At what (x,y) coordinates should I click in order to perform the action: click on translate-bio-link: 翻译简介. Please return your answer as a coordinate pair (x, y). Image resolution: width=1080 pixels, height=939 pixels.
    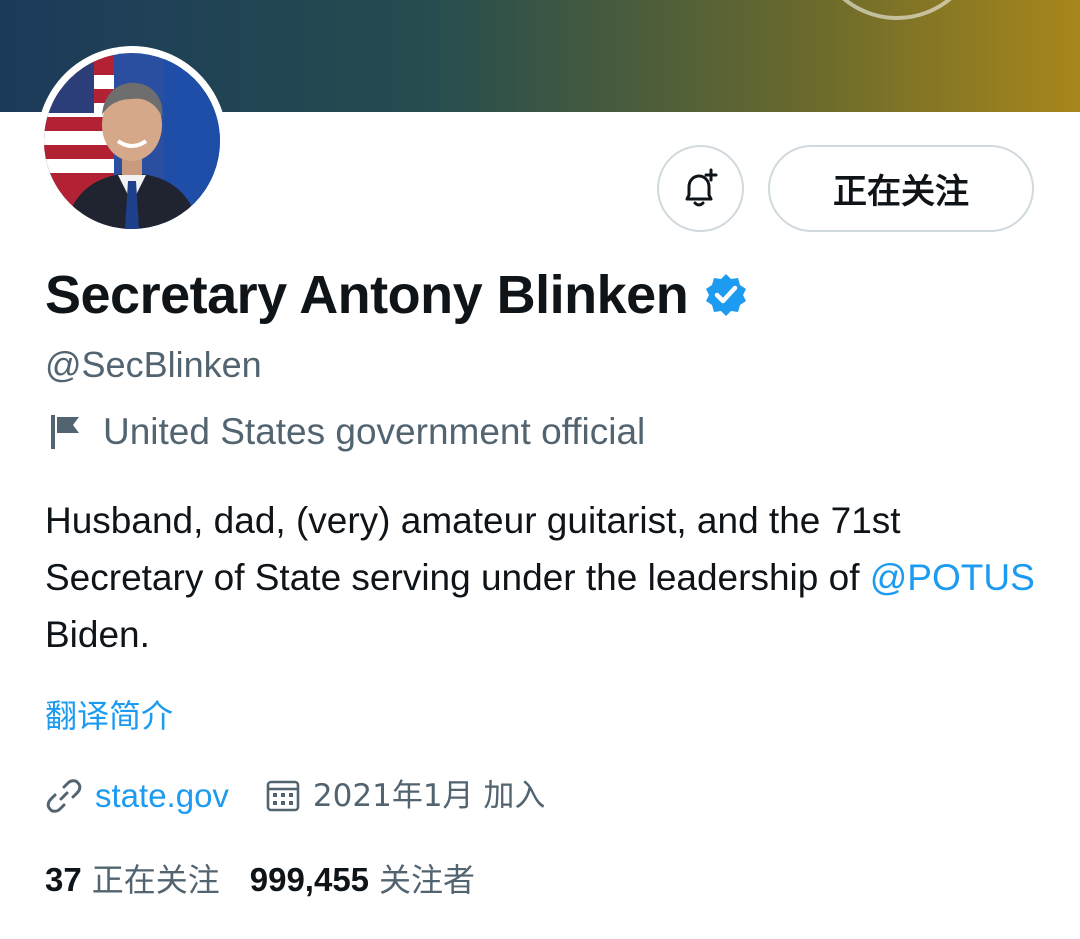
    Looking at the image, I should click on (109, 716).